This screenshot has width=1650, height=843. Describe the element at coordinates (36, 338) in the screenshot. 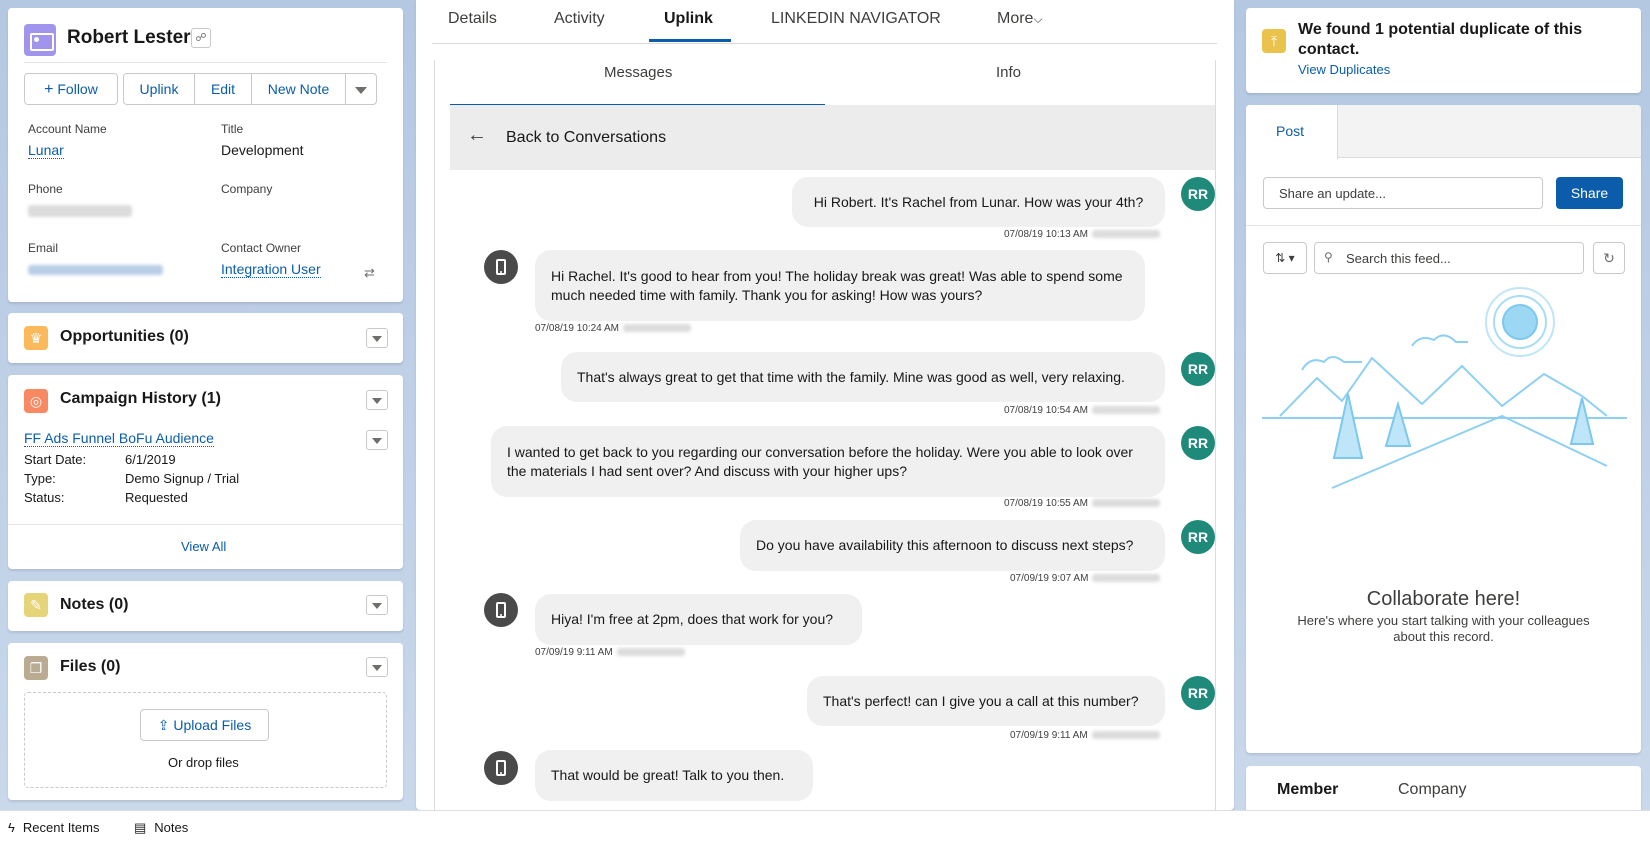

I see `crown-icon: ♛` at that location.